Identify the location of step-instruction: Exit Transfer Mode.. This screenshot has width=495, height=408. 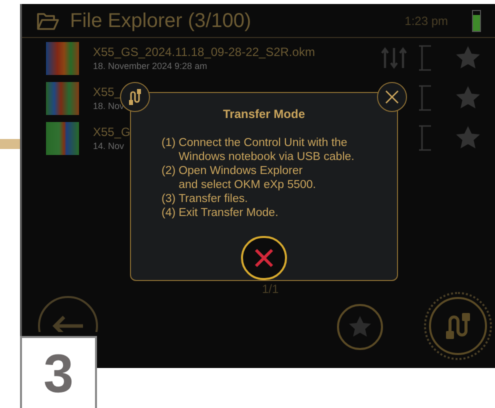
(228, 213).